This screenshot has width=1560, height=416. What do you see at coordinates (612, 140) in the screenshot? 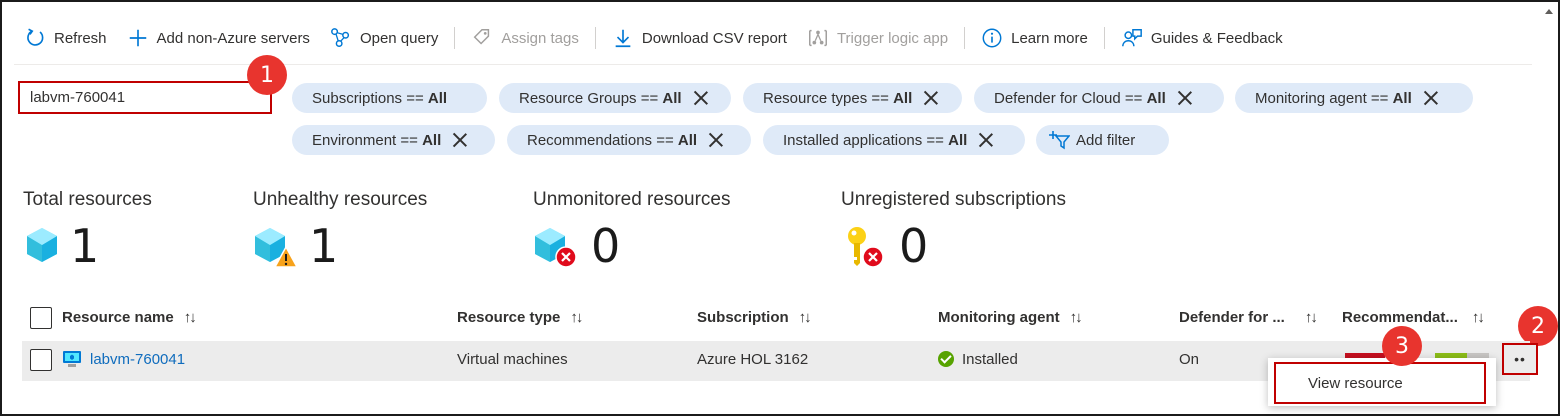
I see `filter-recommendations-text: Recommendations == All` at bounding box center [612, 140].